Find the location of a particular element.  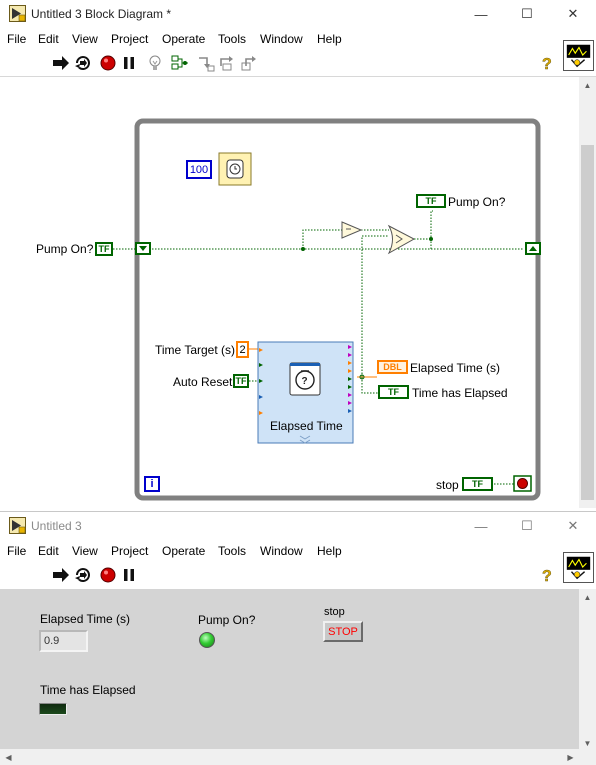

wire-junction is located at coordinates (303, 249).